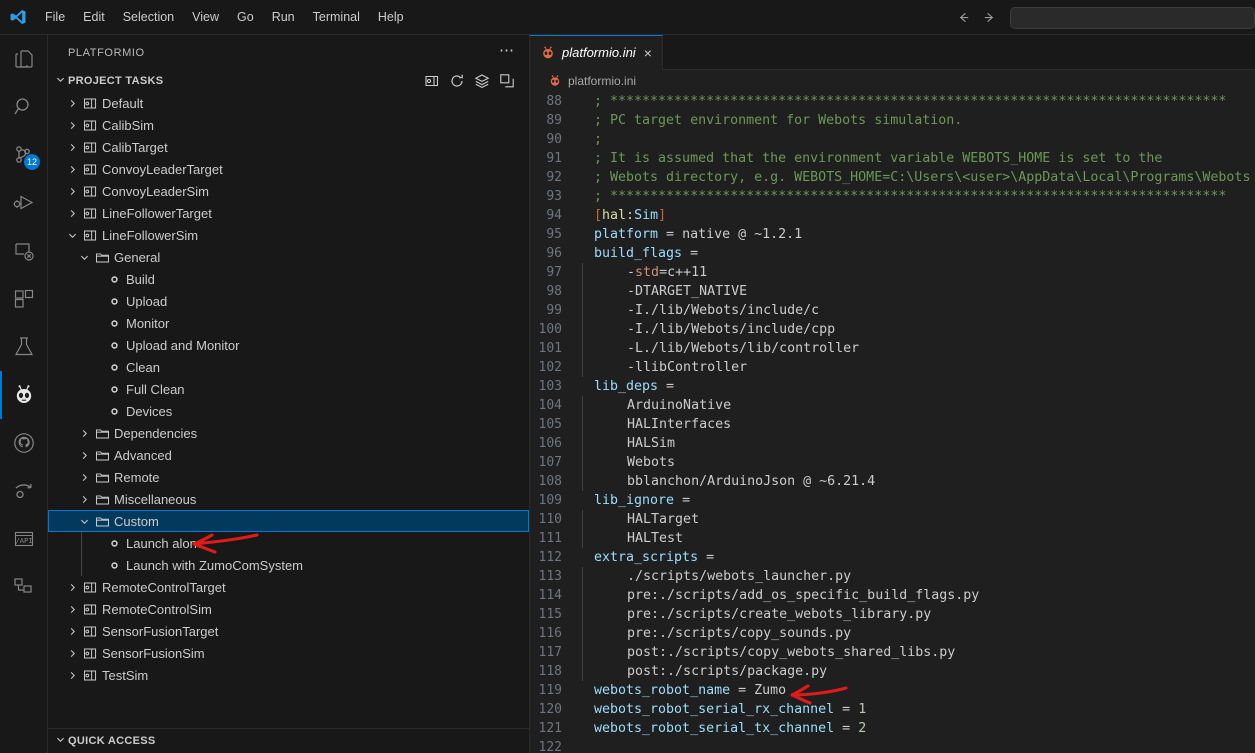 The width and height of the screenshot is (1255, 753). Describe the element at coordinates (432, 81) in the screenshot. I see `environment-icon` at that location.